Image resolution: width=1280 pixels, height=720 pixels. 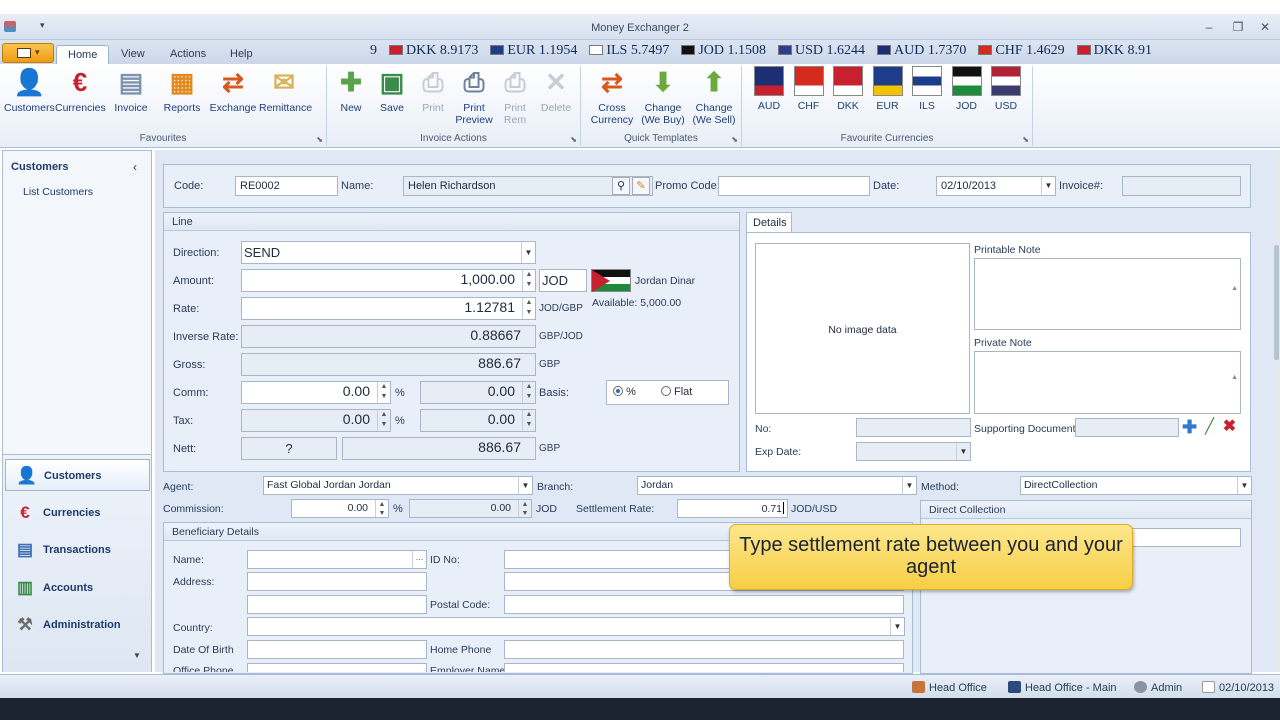 What do you see at coordinates (337, 581) in the screenshot?
I see `address-line1-input` at bounding box center [337, 581].